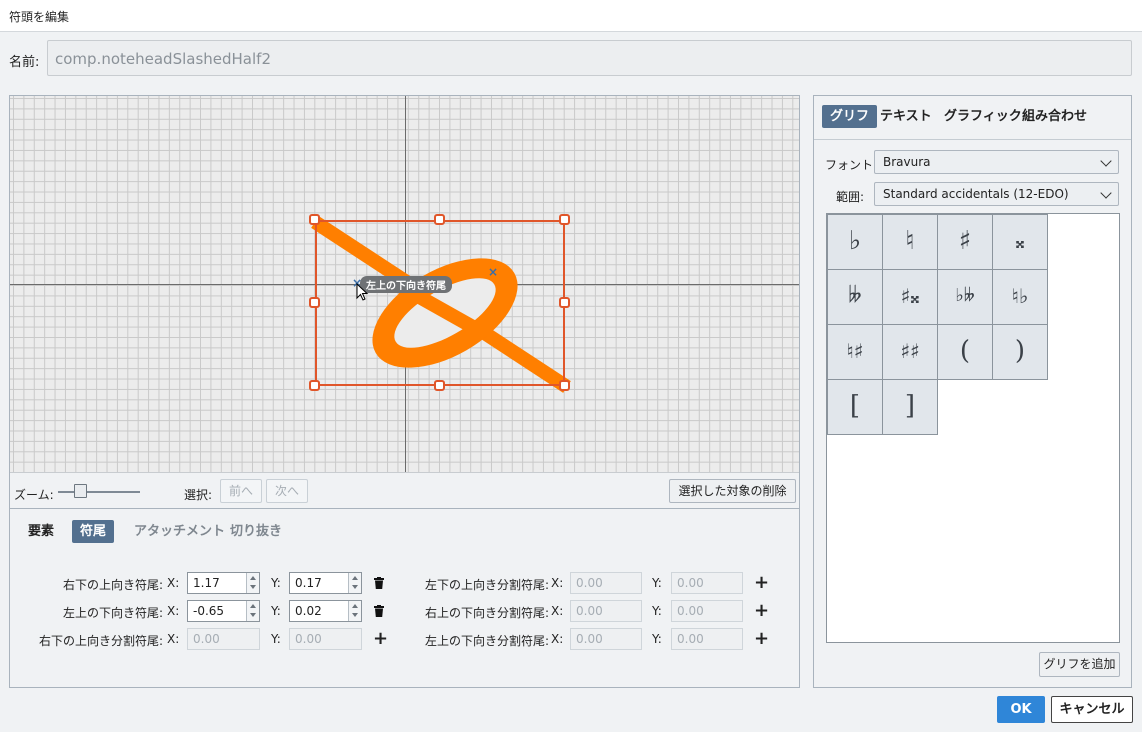 The width and height of the screenshot is (1142, 732). I want to click on stem-x-value: -0.65, so click(209, 611).